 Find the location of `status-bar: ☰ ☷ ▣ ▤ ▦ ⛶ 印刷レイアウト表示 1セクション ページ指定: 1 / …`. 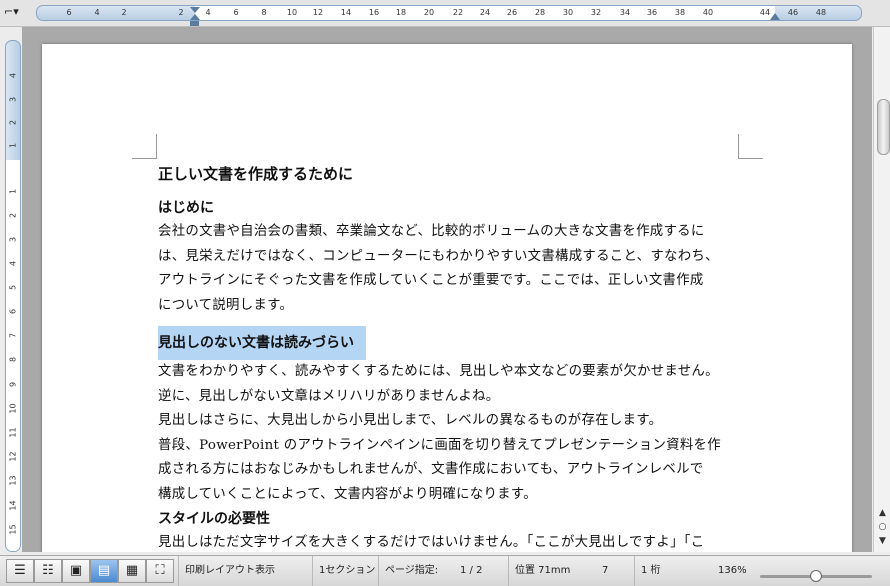

status-bar: ☰ ☷ ▣ ▤ ▦ ⛶ 印刷レイアウト表示 1セクション ページ指定: 1 / … is located at coordinates (445, 570).